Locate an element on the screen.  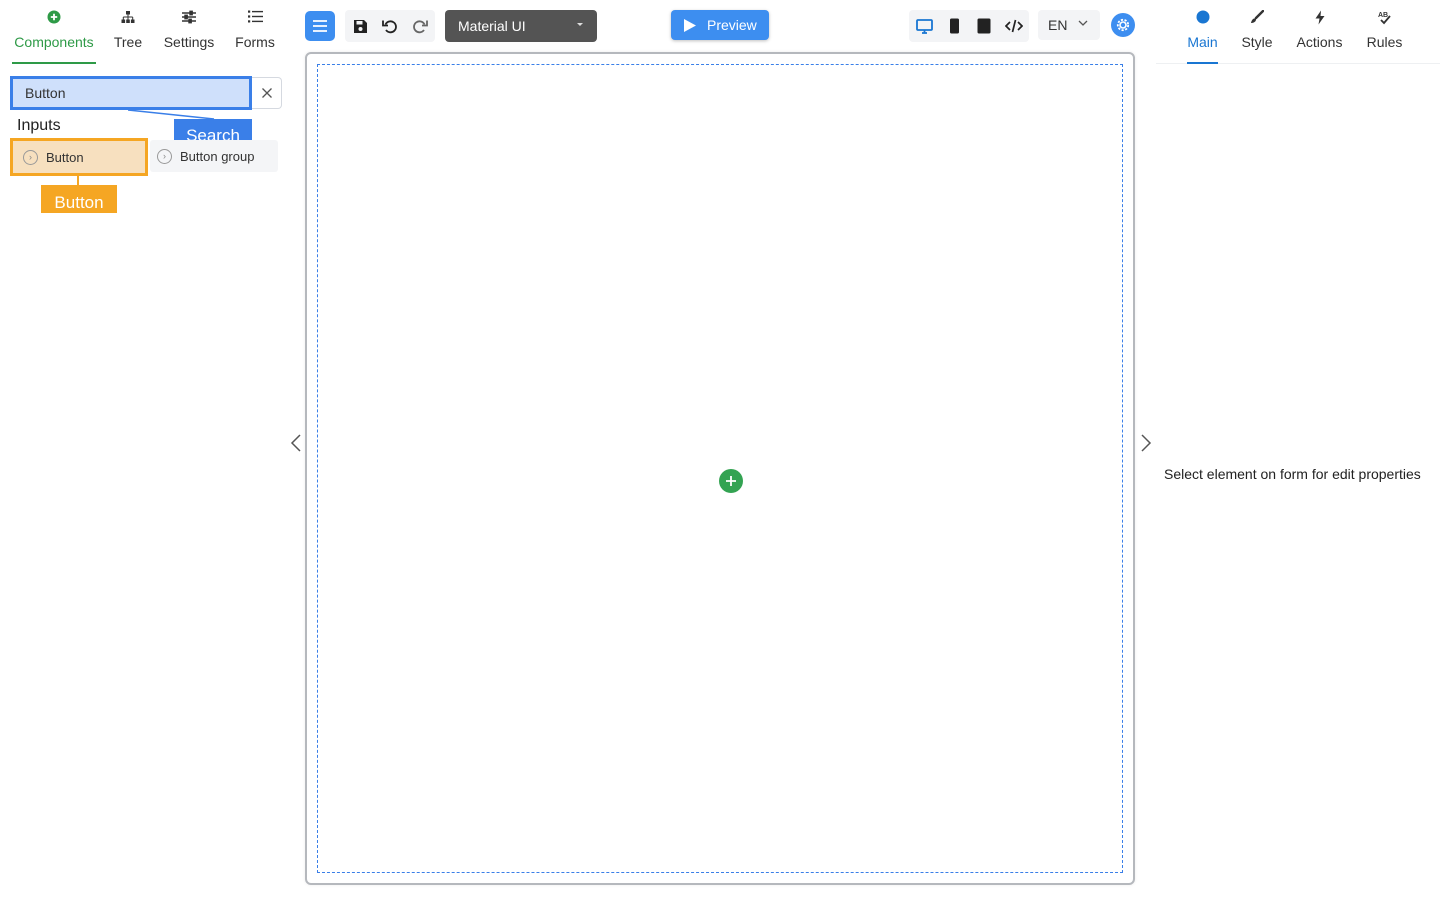
history-toolbar-group is located at coordinates (390, 26).